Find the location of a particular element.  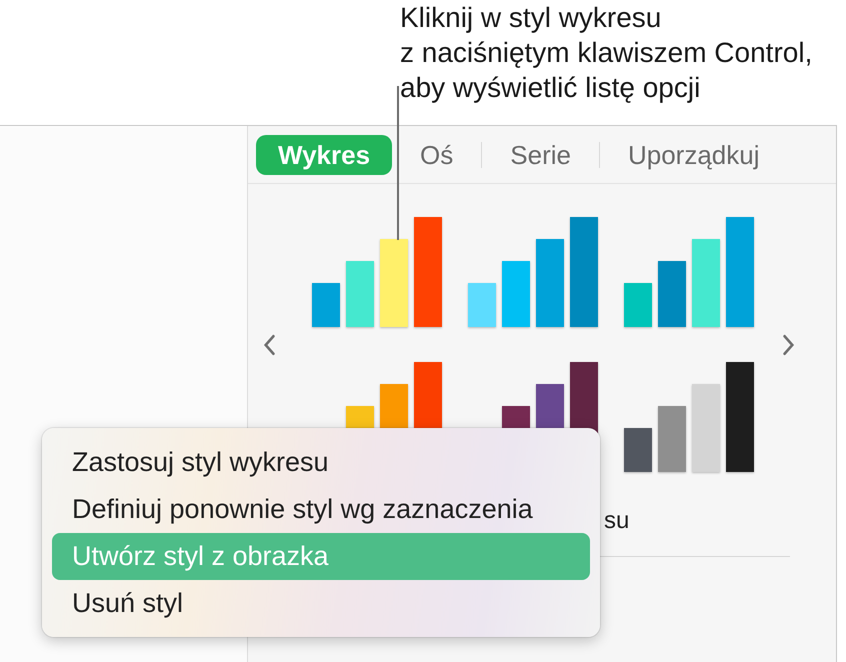

tab: Oś is located at coordinates (437, 154).